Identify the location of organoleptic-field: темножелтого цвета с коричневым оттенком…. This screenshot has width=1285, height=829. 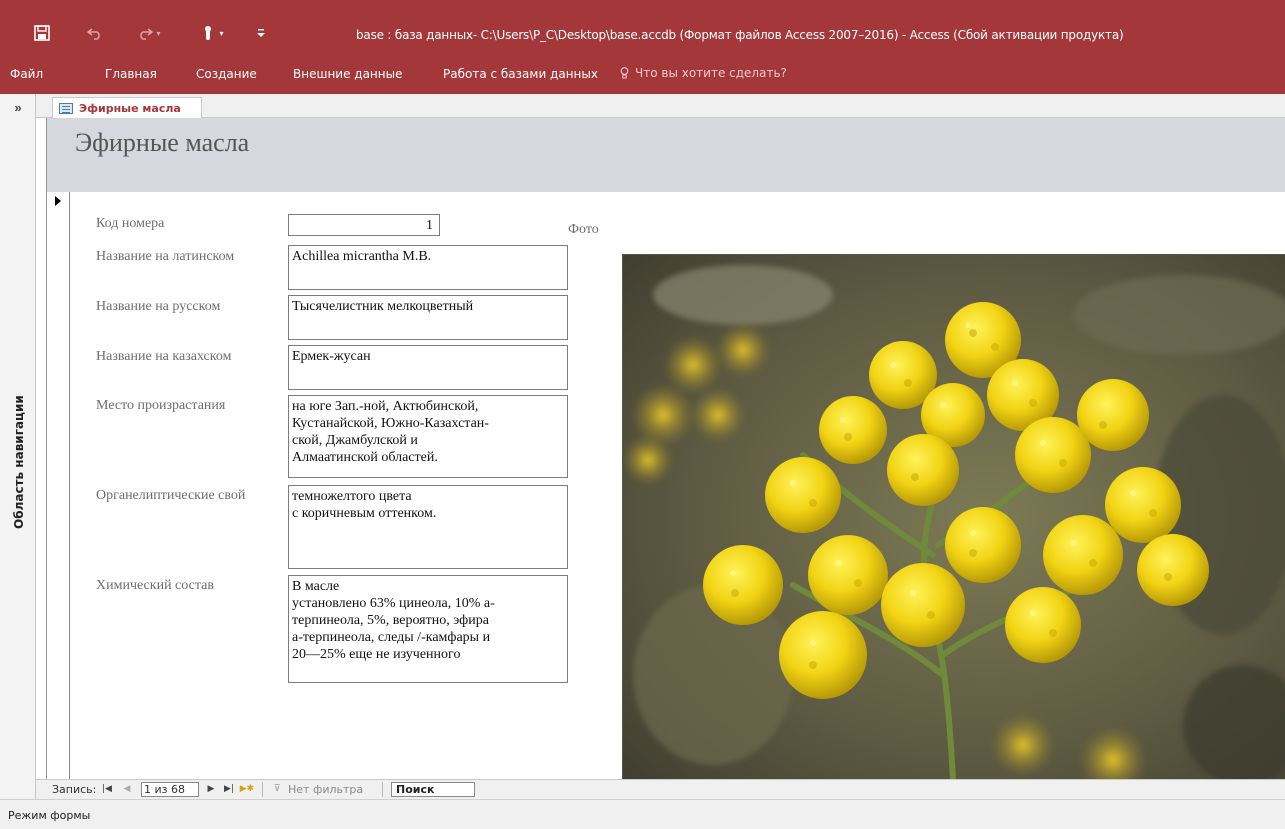
(428, 527).